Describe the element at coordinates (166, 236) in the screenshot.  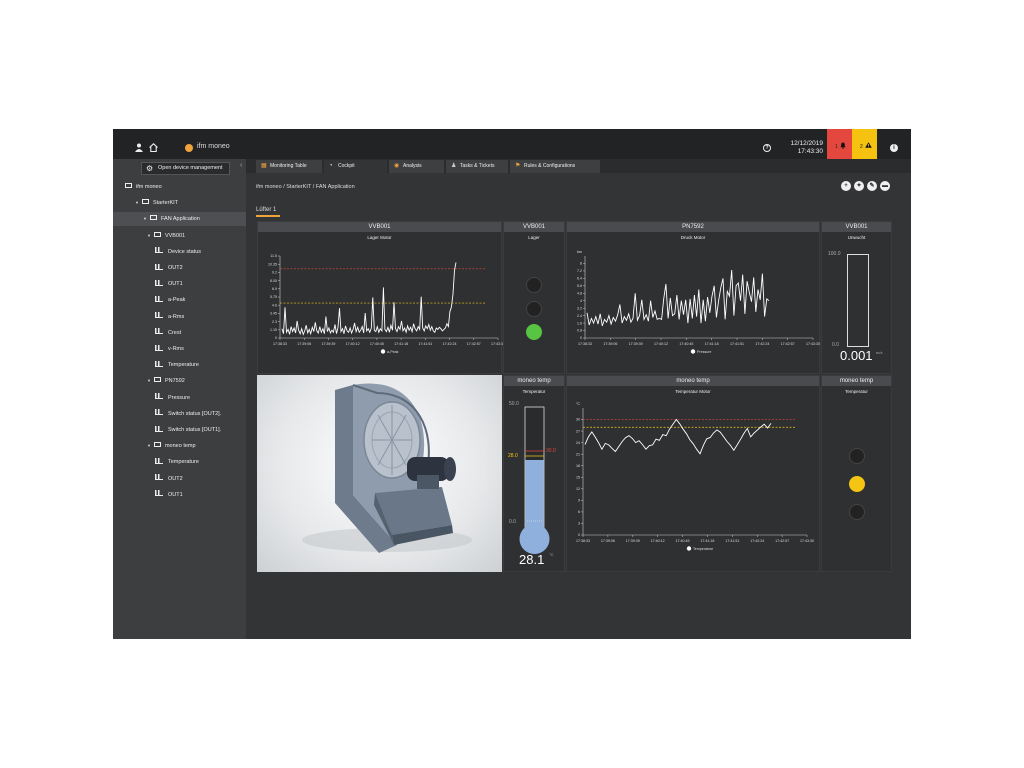
I see `tree-item: ▼ VVB001` at that location.